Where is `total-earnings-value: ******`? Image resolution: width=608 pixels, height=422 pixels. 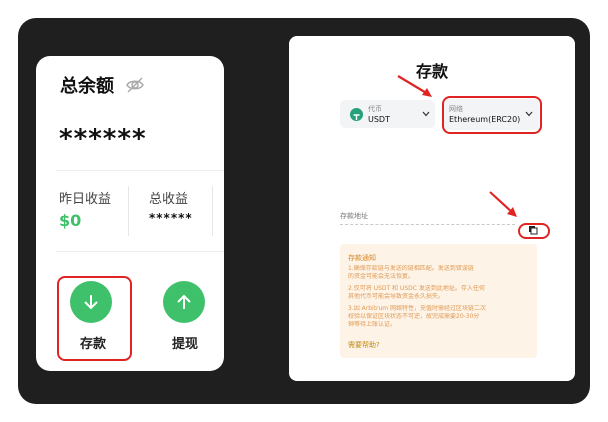
total-earnings-value: ****** is located at coordinates (171, 218).